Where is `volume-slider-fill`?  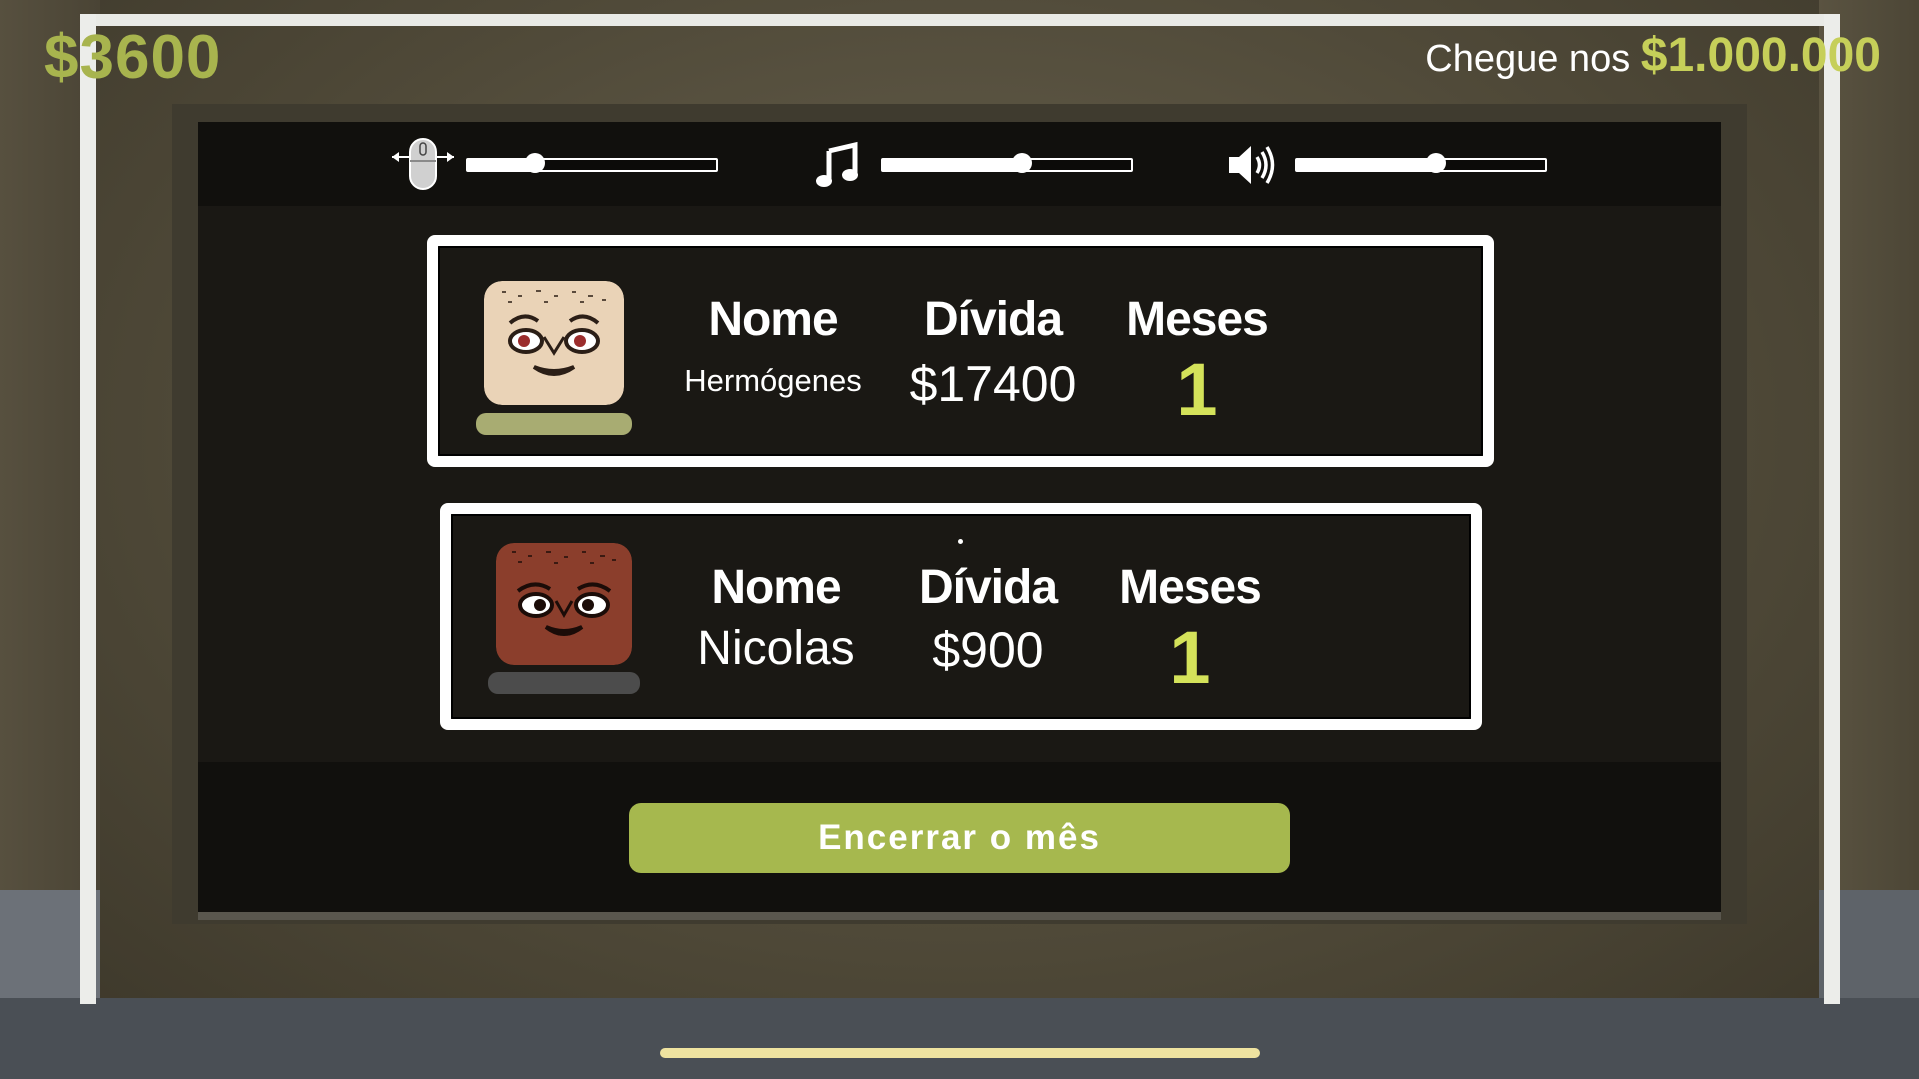 volume-slider-fill is located at coordinates (1366, 165).